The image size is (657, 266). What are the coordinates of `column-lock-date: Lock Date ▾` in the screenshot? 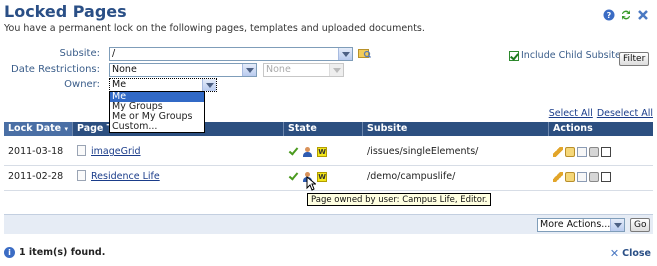 It's located at (38, 129).